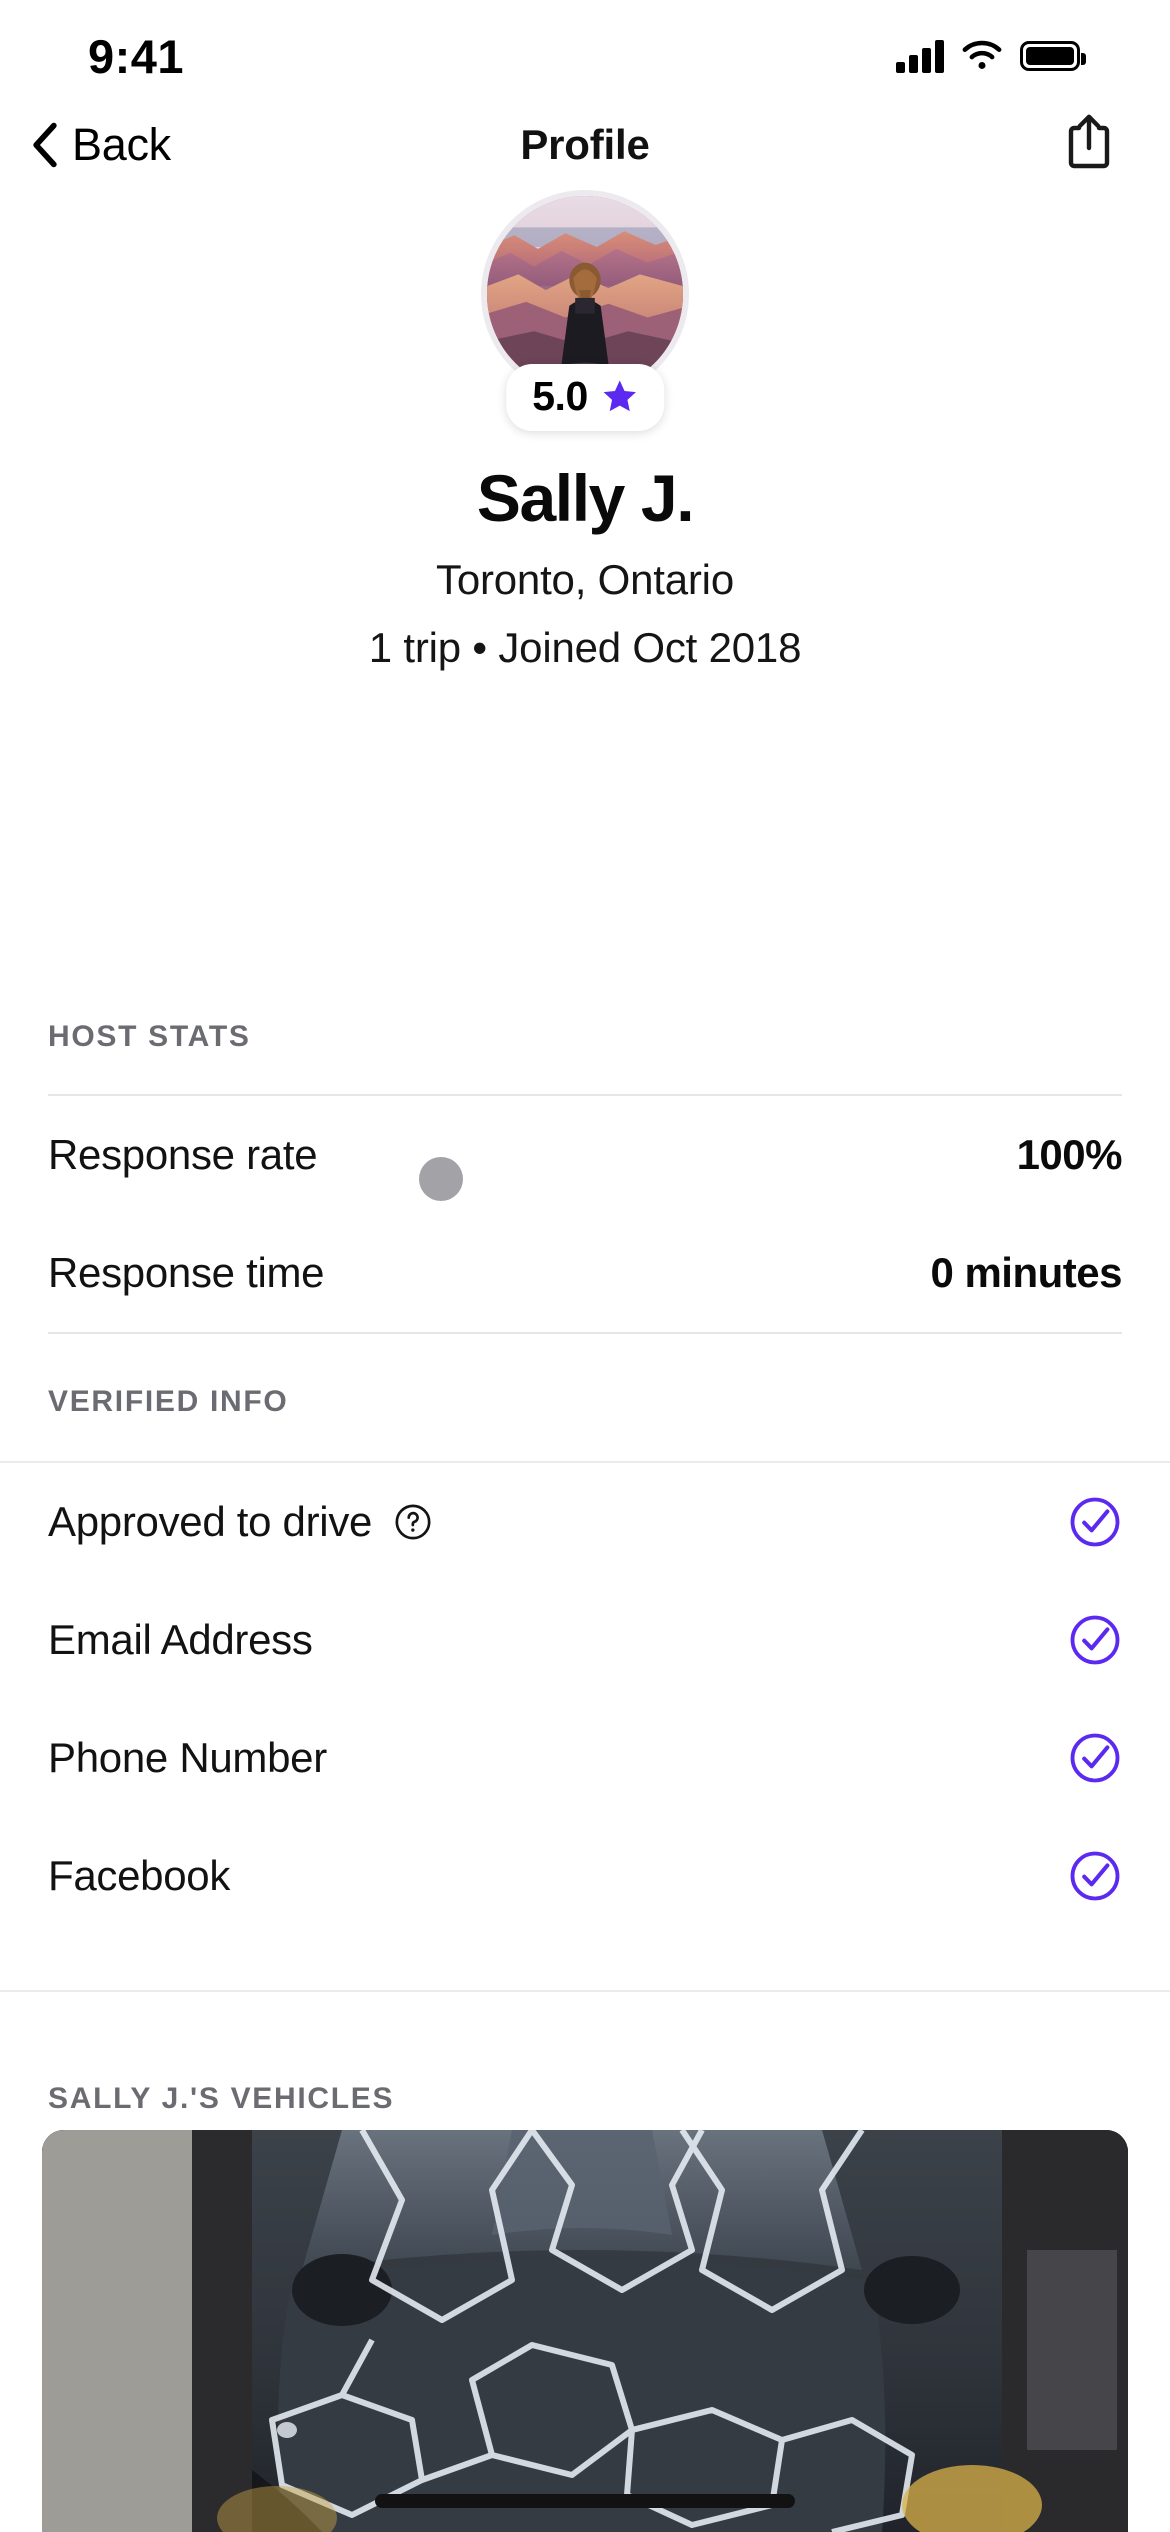 Image resolution: width=1170 pixels, height=2532 pixels. I want to click on verified-row-left: Email Address, so click(180, 1640).